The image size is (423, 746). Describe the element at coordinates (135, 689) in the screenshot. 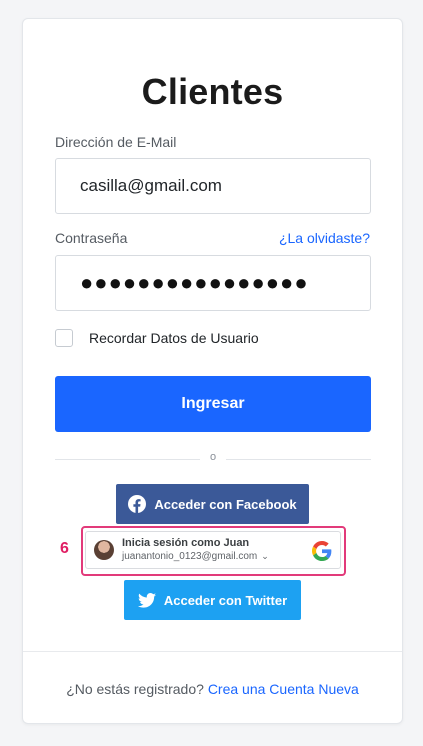

I see `register-question: ¿No estás registrado?` at that location.